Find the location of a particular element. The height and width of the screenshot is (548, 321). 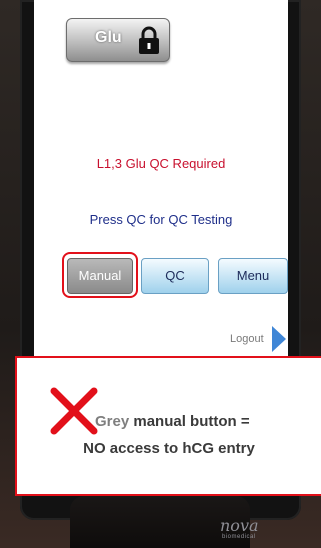

lock-icon is located at coordinates (149, 40).